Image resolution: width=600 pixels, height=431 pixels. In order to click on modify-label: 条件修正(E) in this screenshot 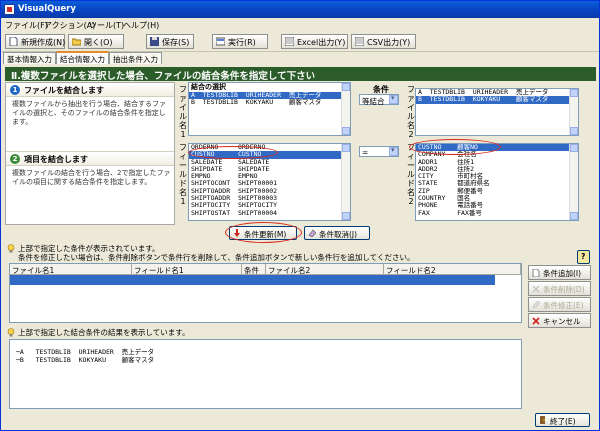, I will do `click(563, 305)`.